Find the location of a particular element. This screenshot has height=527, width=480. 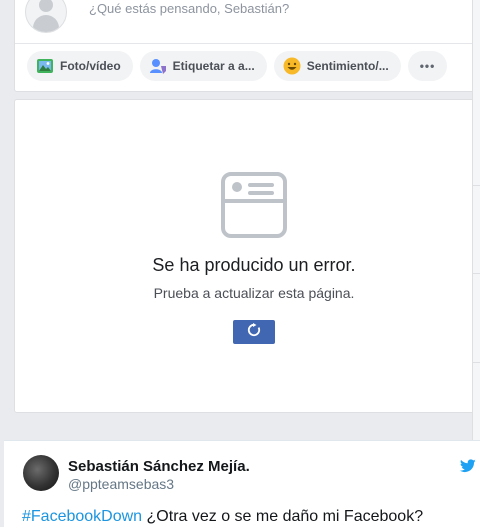

more-icon: ••• is located at coordinates (427, 66).